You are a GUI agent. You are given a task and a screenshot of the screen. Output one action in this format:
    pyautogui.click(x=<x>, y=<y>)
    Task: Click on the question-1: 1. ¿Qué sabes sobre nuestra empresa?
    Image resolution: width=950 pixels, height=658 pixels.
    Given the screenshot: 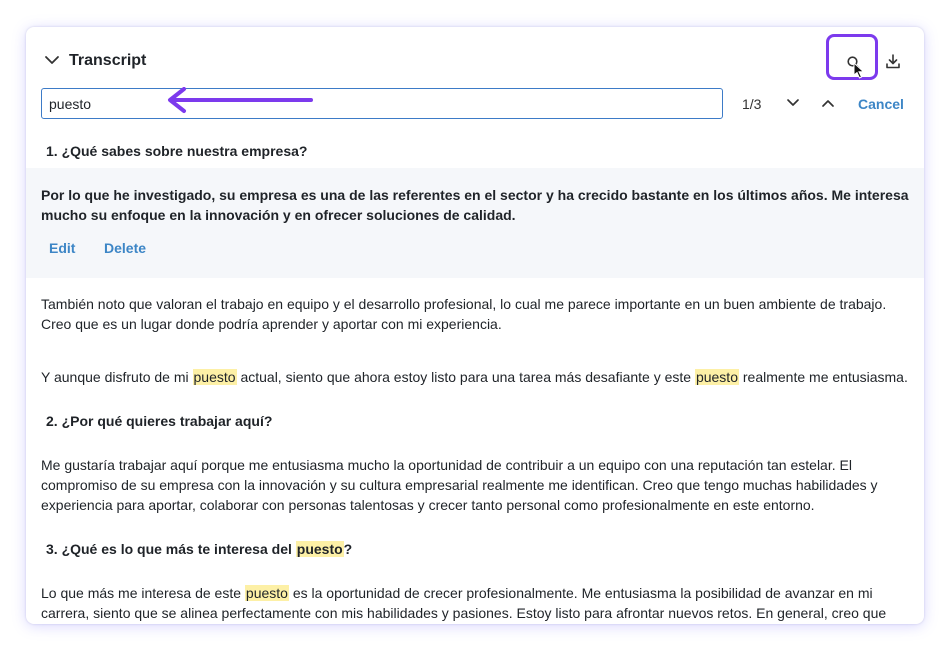 What is the action you would take?
    pyautogui.click(x=177, y=151)
    